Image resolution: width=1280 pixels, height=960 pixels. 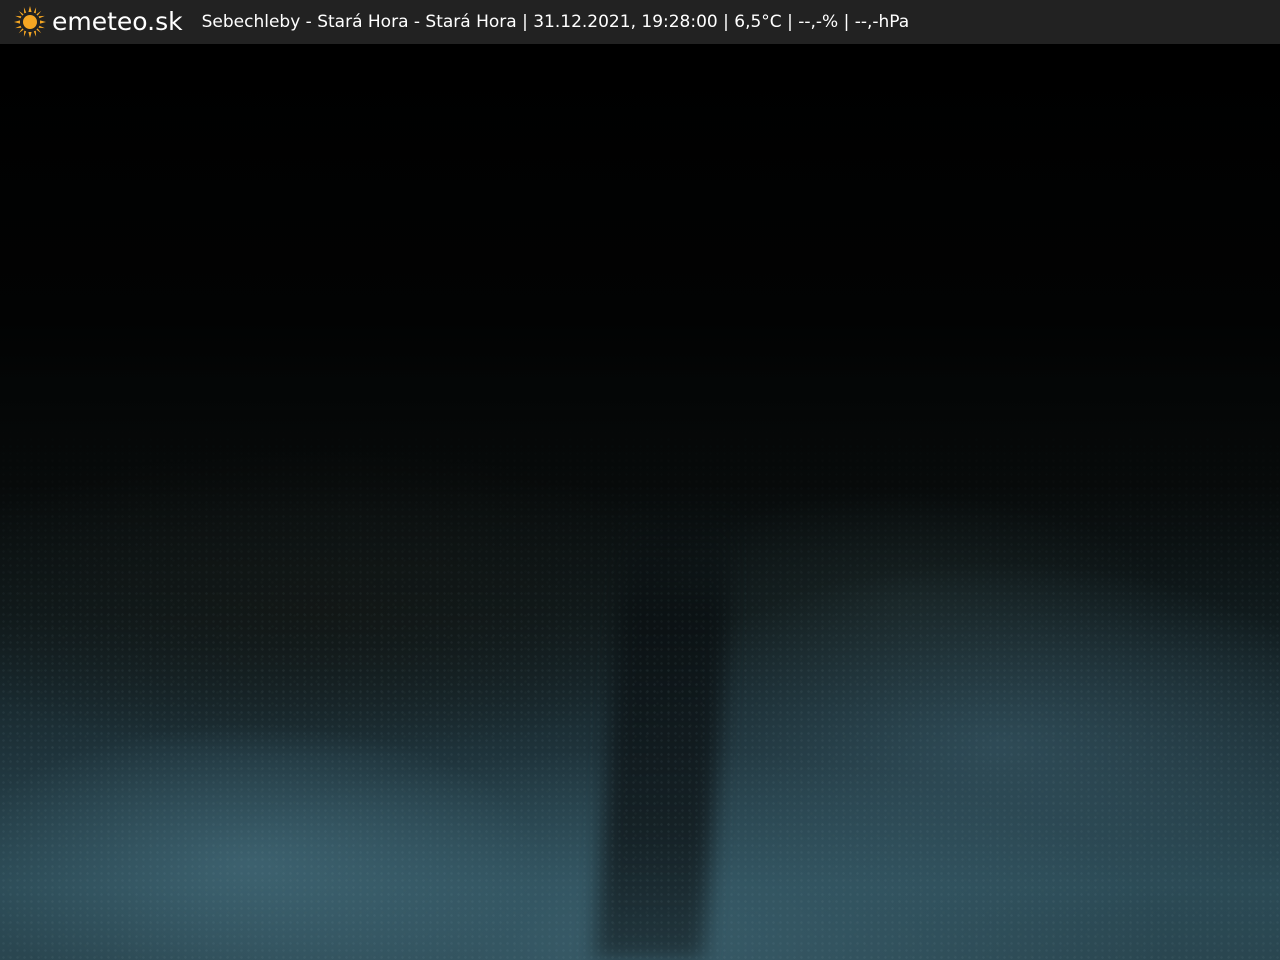 What do you see at coordinates (30, 22) in the screenshot?
I see `sun-icon` at bounding box center [30, 22].